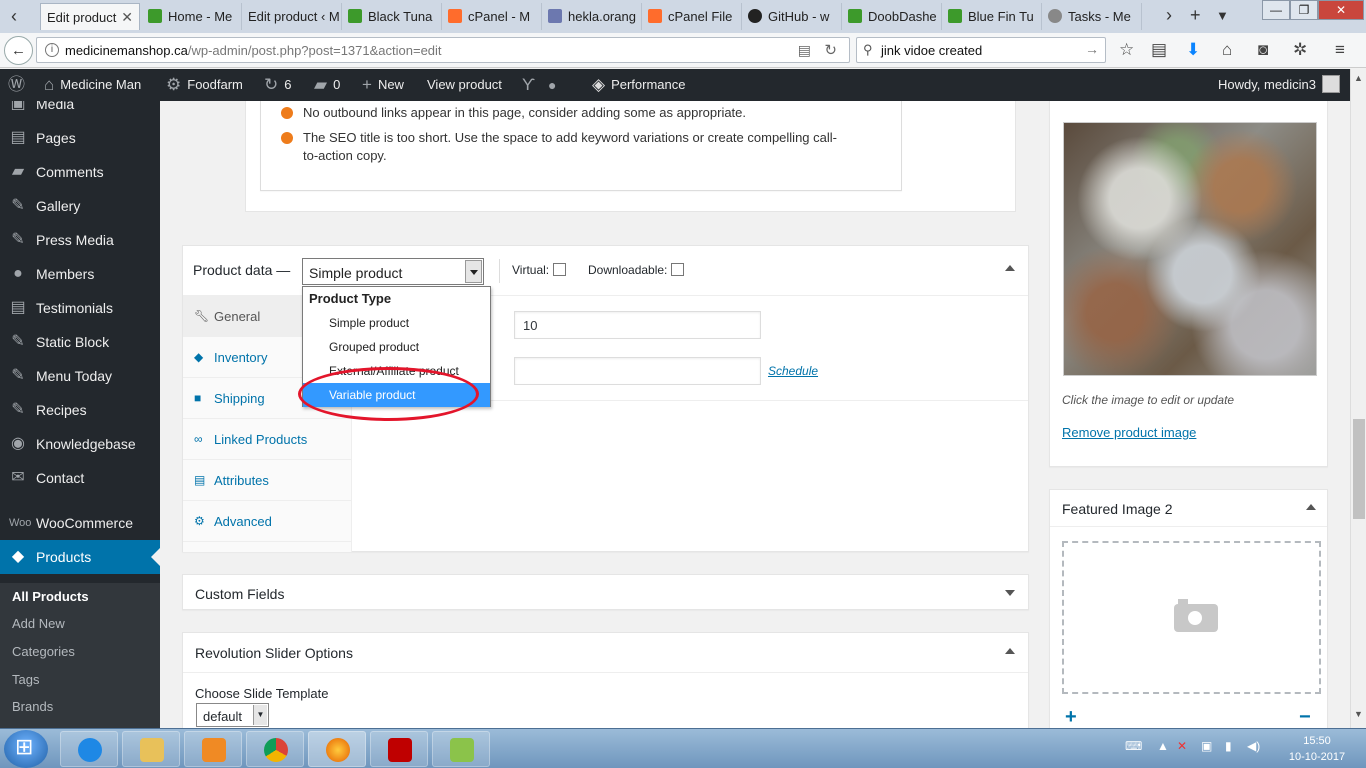  What do you see at coordinates (26, 749) in the screenshot?
I see `start-button` at bounding box center [26, 749].